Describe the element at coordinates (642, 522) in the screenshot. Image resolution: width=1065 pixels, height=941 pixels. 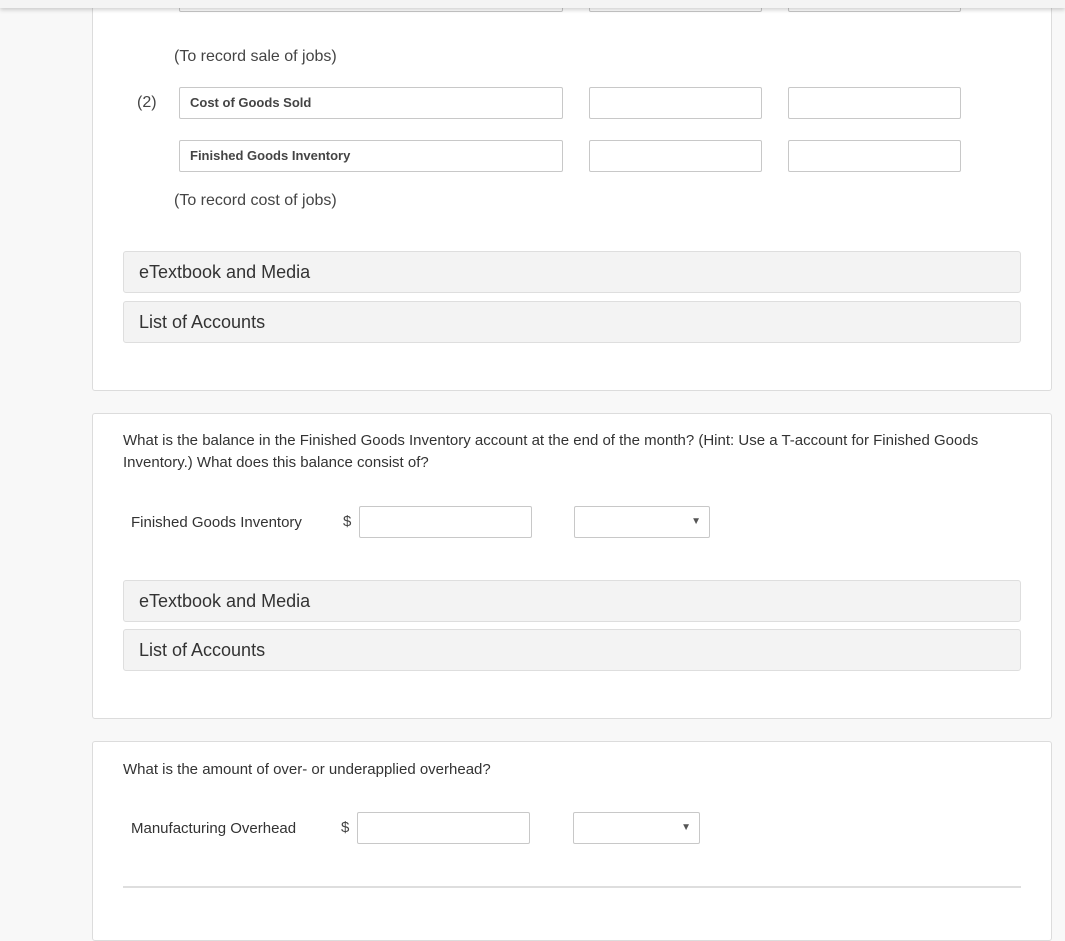
I see `fg-balance-select: ▼` at that location.